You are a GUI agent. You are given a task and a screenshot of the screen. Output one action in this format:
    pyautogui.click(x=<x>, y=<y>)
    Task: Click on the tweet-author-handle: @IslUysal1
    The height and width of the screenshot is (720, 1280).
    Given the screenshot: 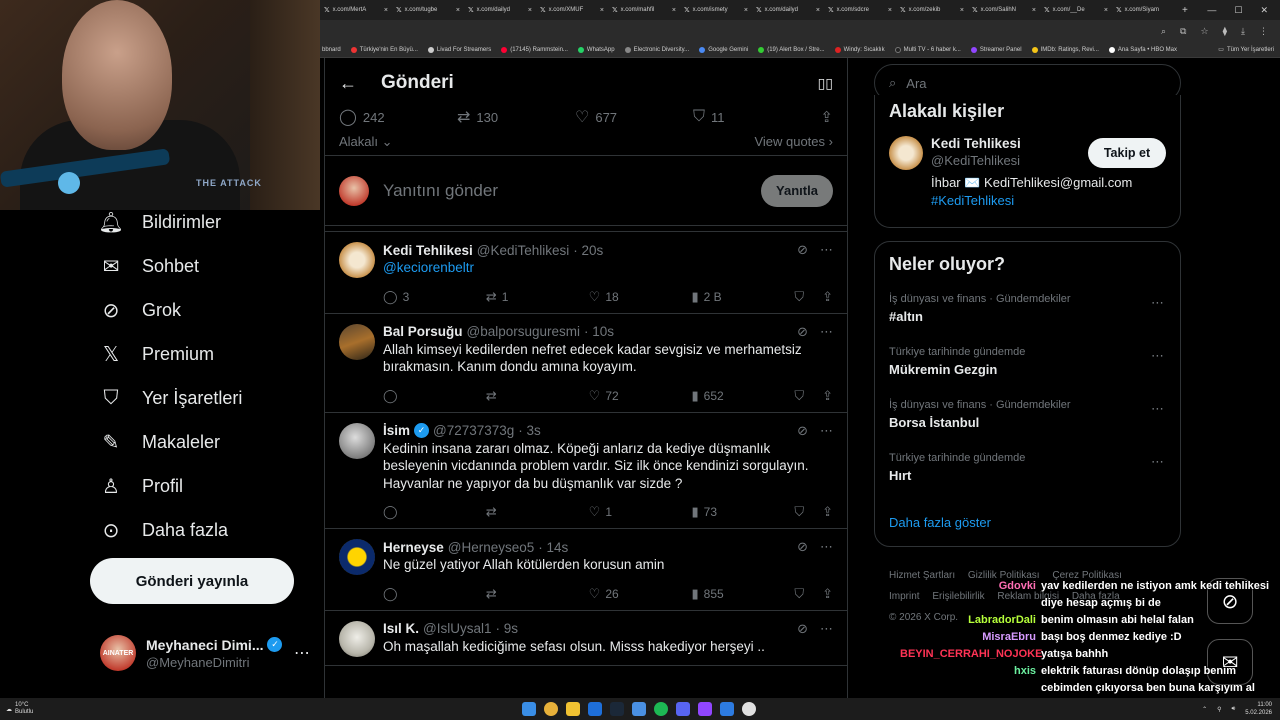 What is the action you would take?
    pyautogui.click(x=457, y=628)
    